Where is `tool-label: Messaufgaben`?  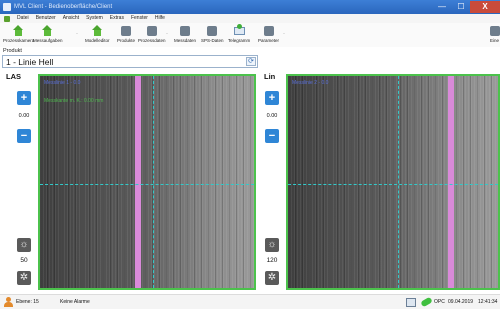
tool-label: Messaufgaben is located at coordinates (48, 40).